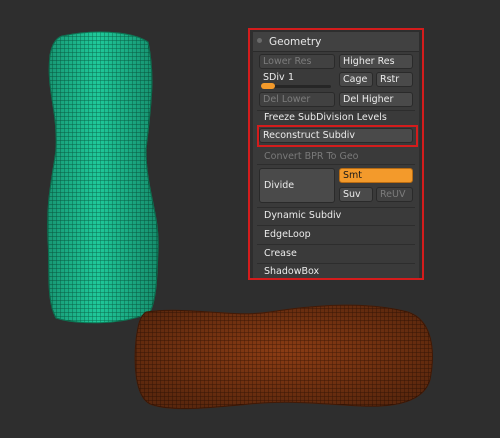 The height and width of the screenshot is (438, 500). What do you see at coordinates (295, 42) in the screenshot?
I see `panel-title: Geometry` at bounding box center [295, 42].